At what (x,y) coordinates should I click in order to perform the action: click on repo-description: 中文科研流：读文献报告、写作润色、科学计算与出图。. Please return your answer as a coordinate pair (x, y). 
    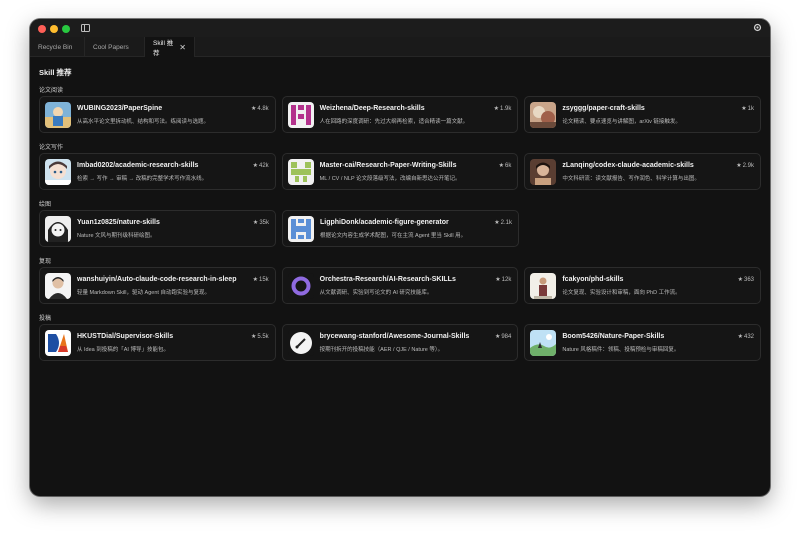
    Looking at the image, I should click on (631, 179).